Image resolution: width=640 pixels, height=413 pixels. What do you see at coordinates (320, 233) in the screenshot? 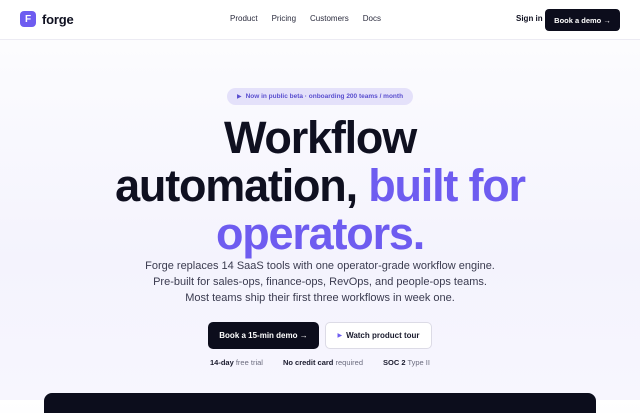
I see `headline-line3-accent: operators.` at bounding box center [320, 233].